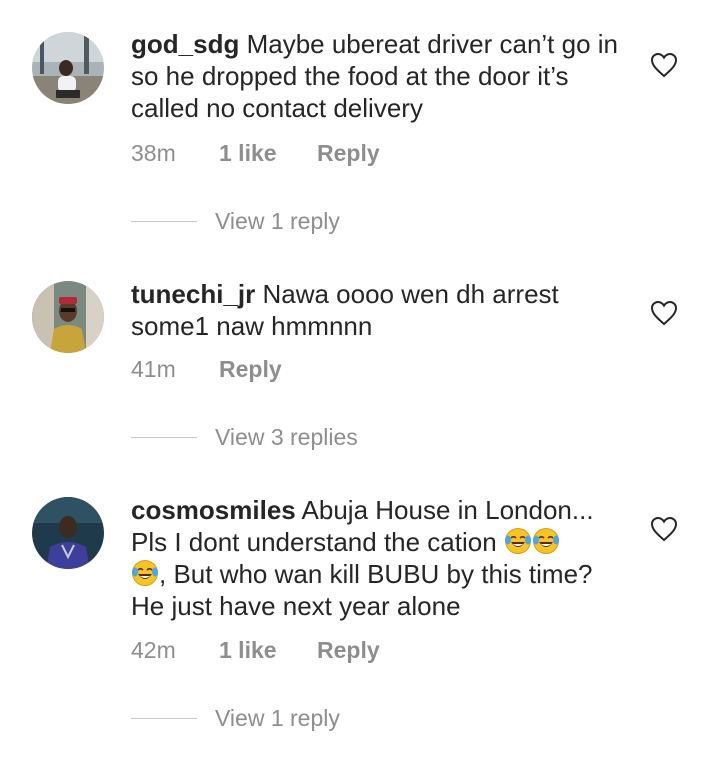 This screenshot has height=761, width=720. I want to click on comment-meta: 38m 1 like Reply, so click(255, 153).